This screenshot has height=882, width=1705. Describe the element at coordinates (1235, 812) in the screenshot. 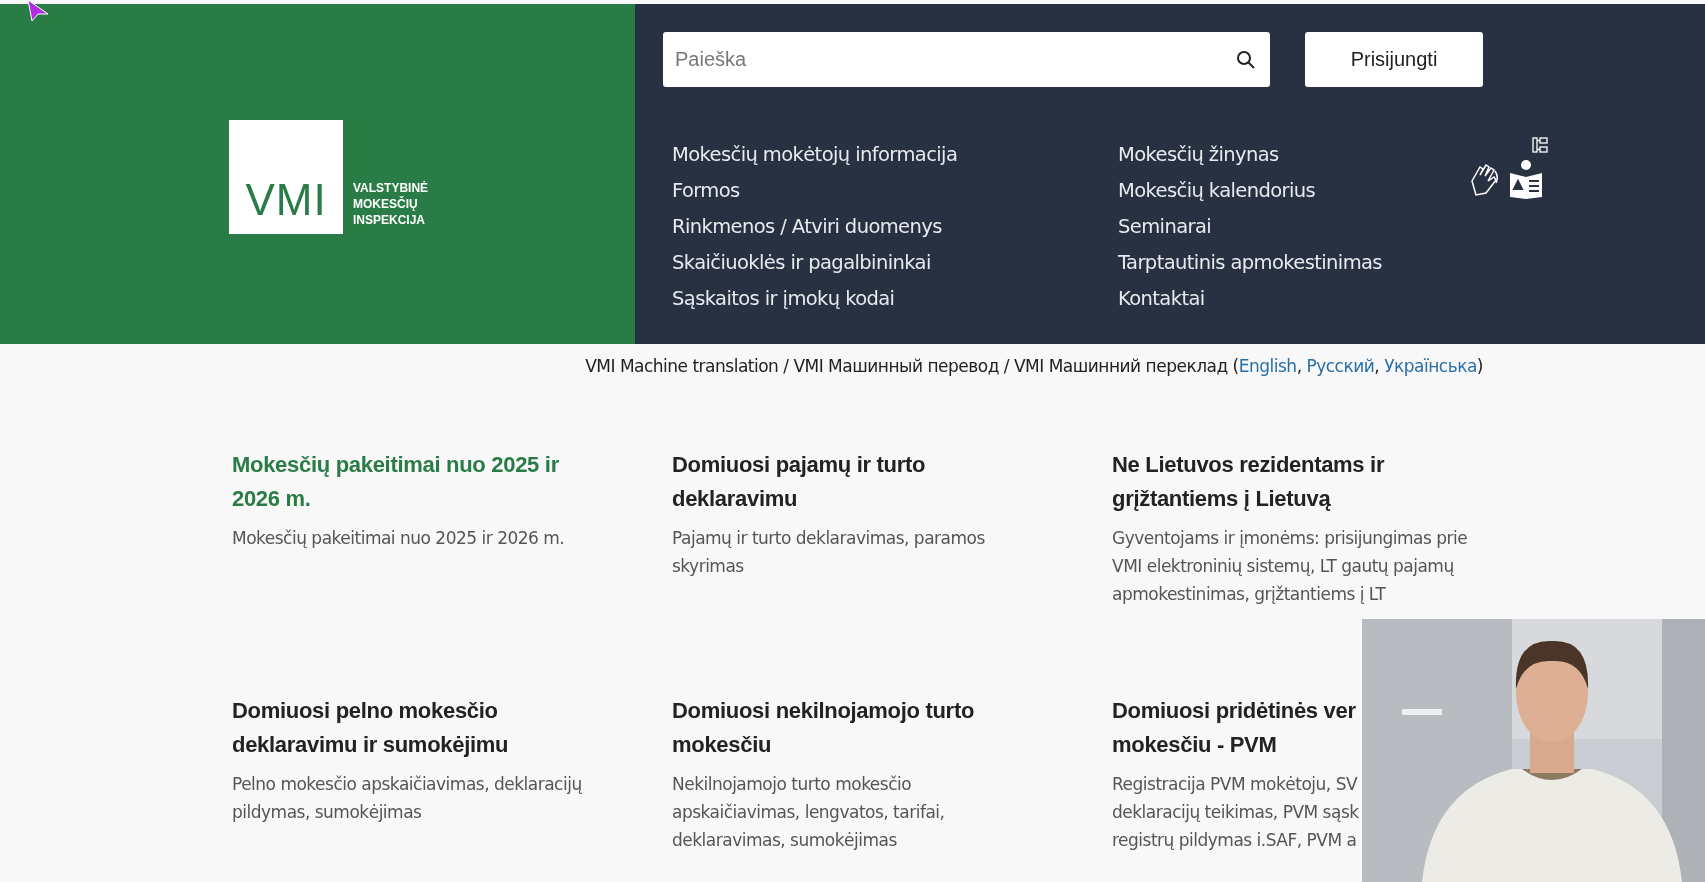

I see `card-description: Registracija PVM mokėtoju, SV deklaracijų teikimas, PVM sąsk registrų pildymas i.SAF, PVM a` at that location.